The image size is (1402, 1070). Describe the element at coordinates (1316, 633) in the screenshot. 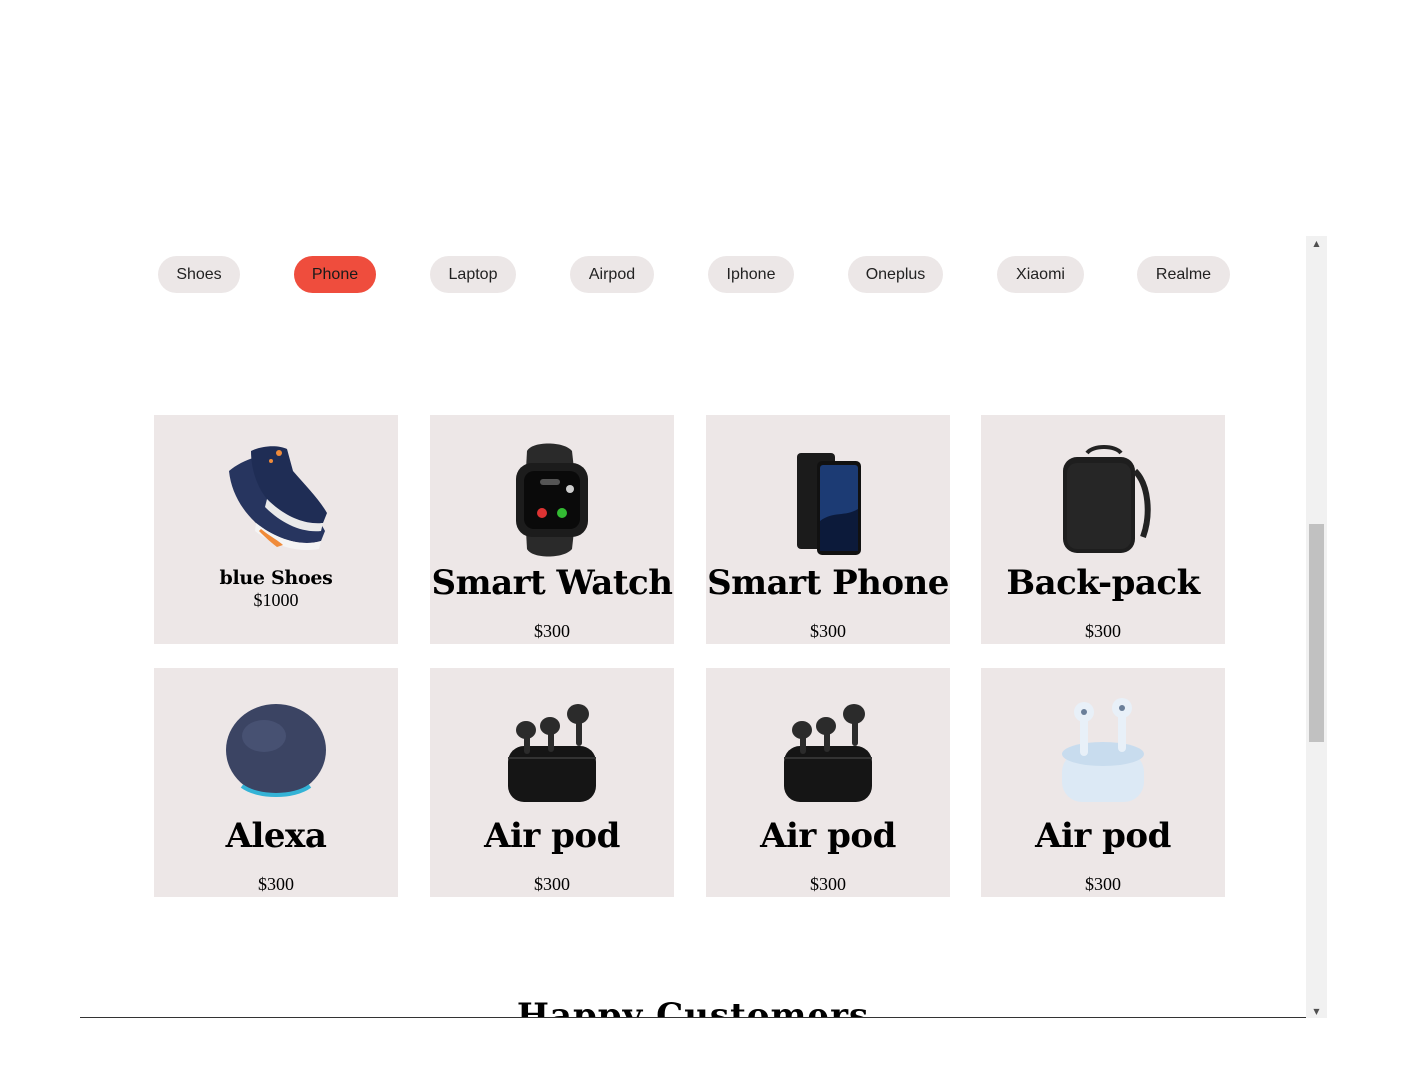

I see `scrollbar-thumb` at that location.